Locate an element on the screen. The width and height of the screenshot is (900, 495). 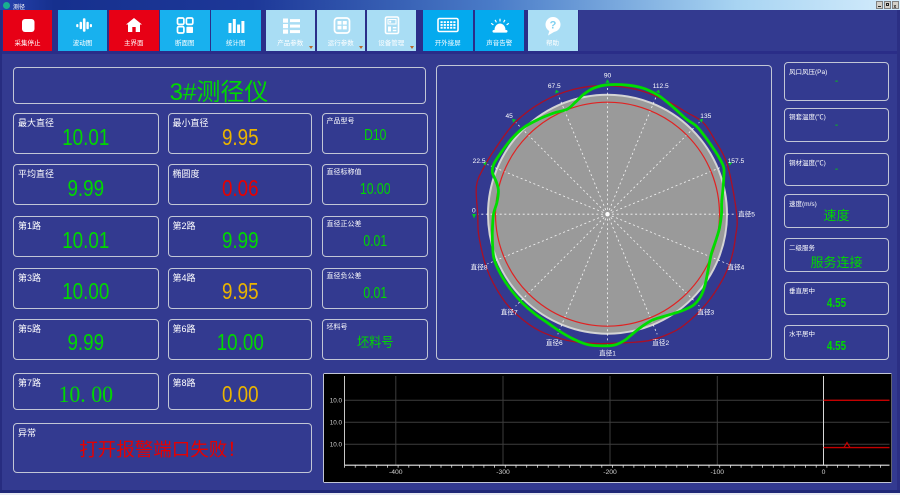
svg-text: 直径6 is located at coordinates (554, 342).